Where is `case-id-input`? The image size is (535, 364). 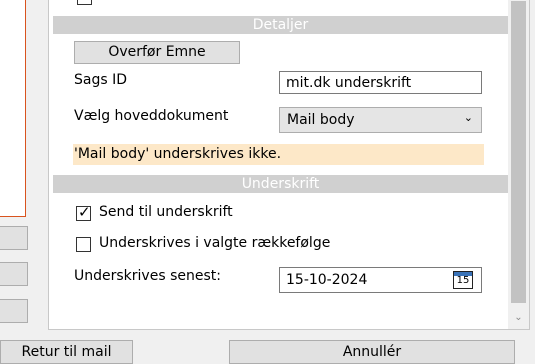
case-id-input is located at coordinates (380, 82).